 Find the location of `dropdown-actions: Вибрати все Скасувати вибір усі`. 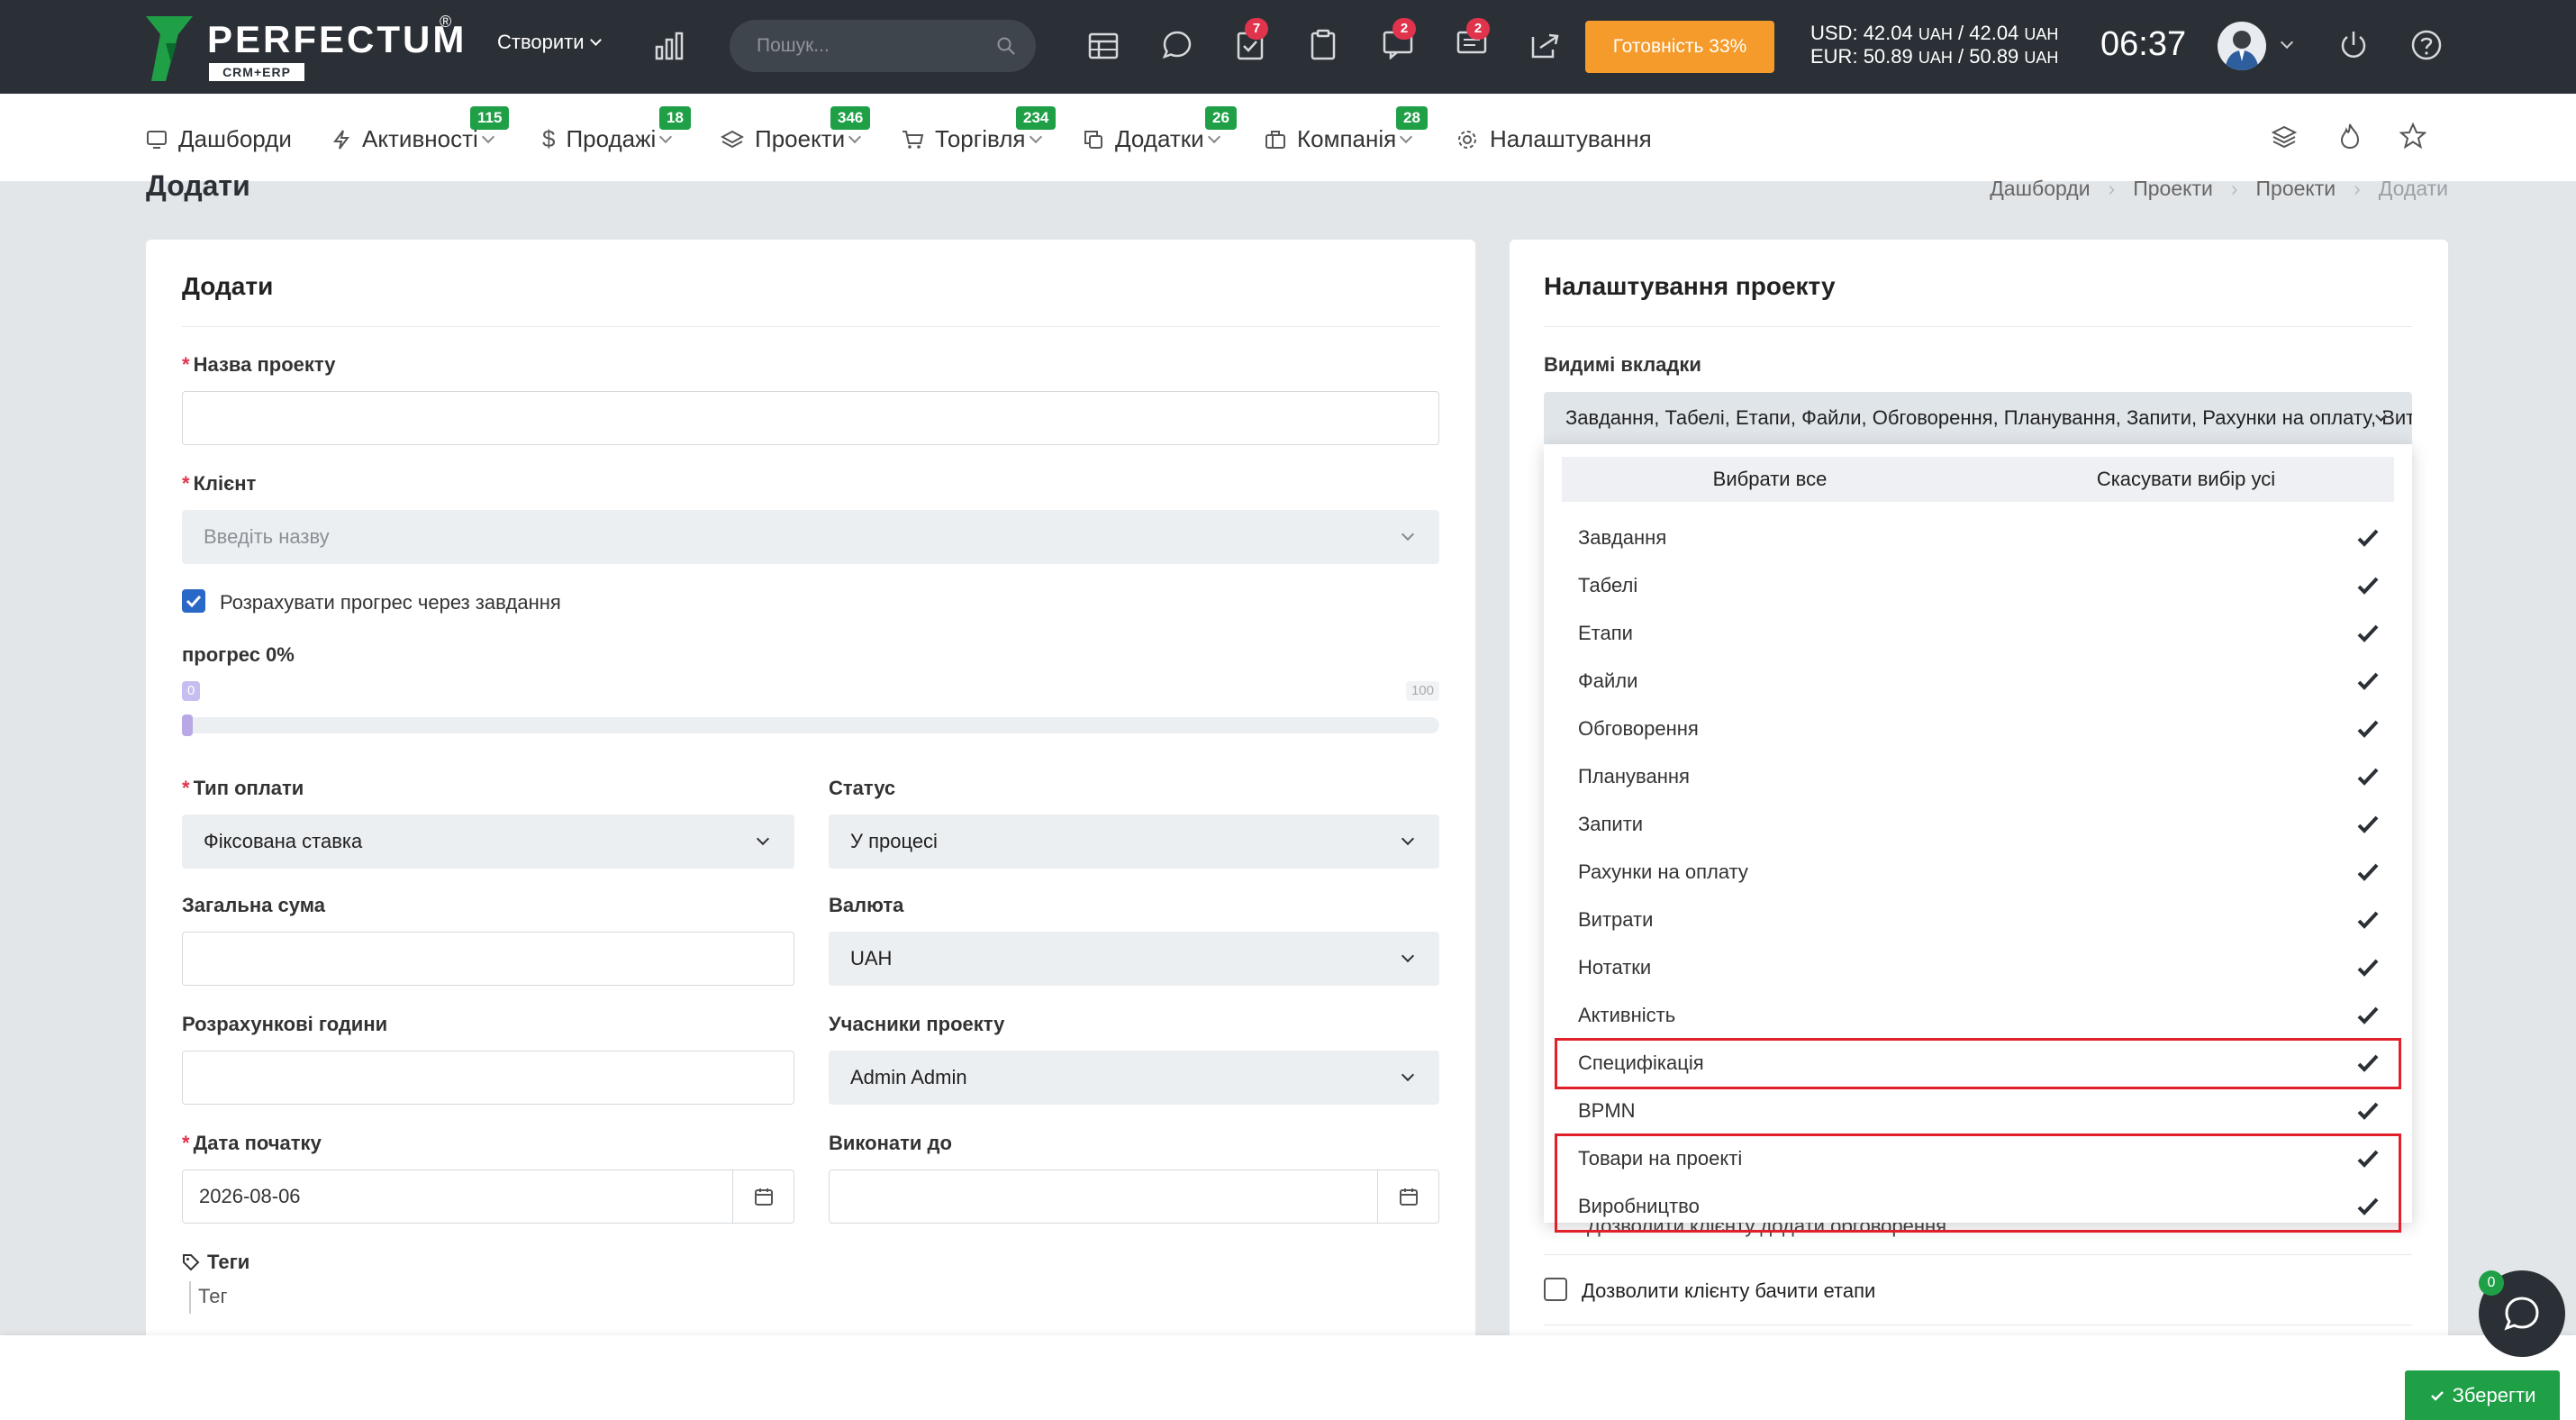

dropdown-actions: Вибрати все Скасувати вибір усі is located at coordinates (1978, 479).